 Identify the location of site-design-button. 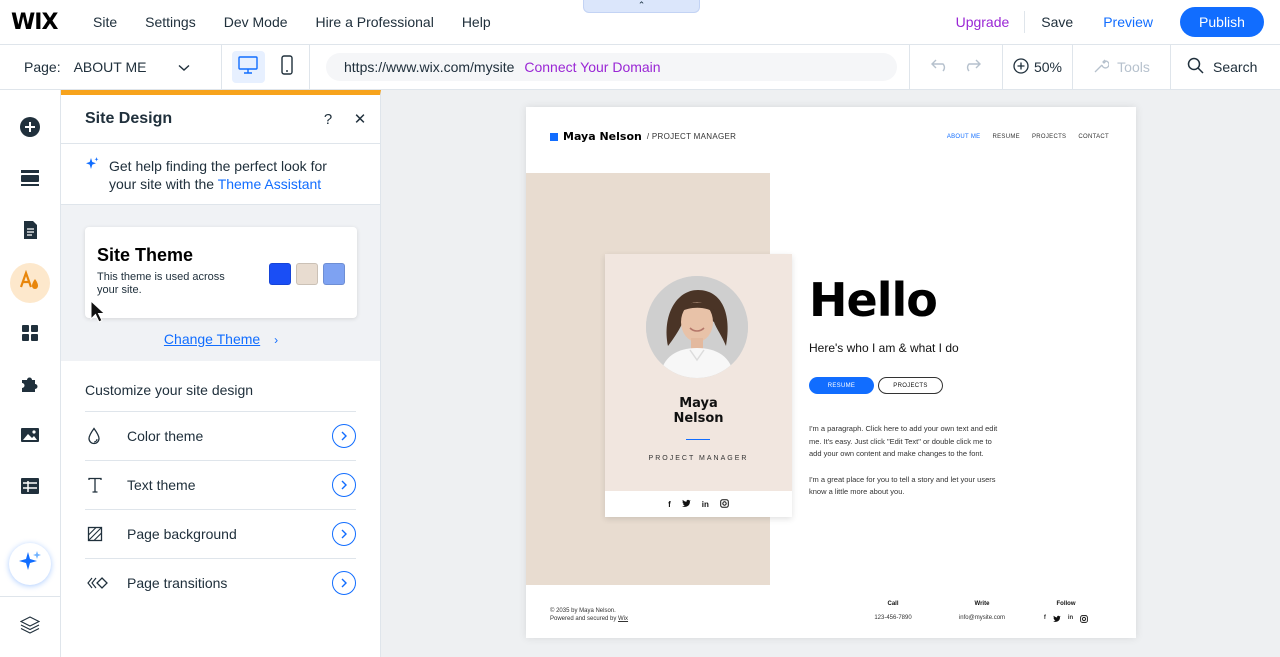
(30, 283).